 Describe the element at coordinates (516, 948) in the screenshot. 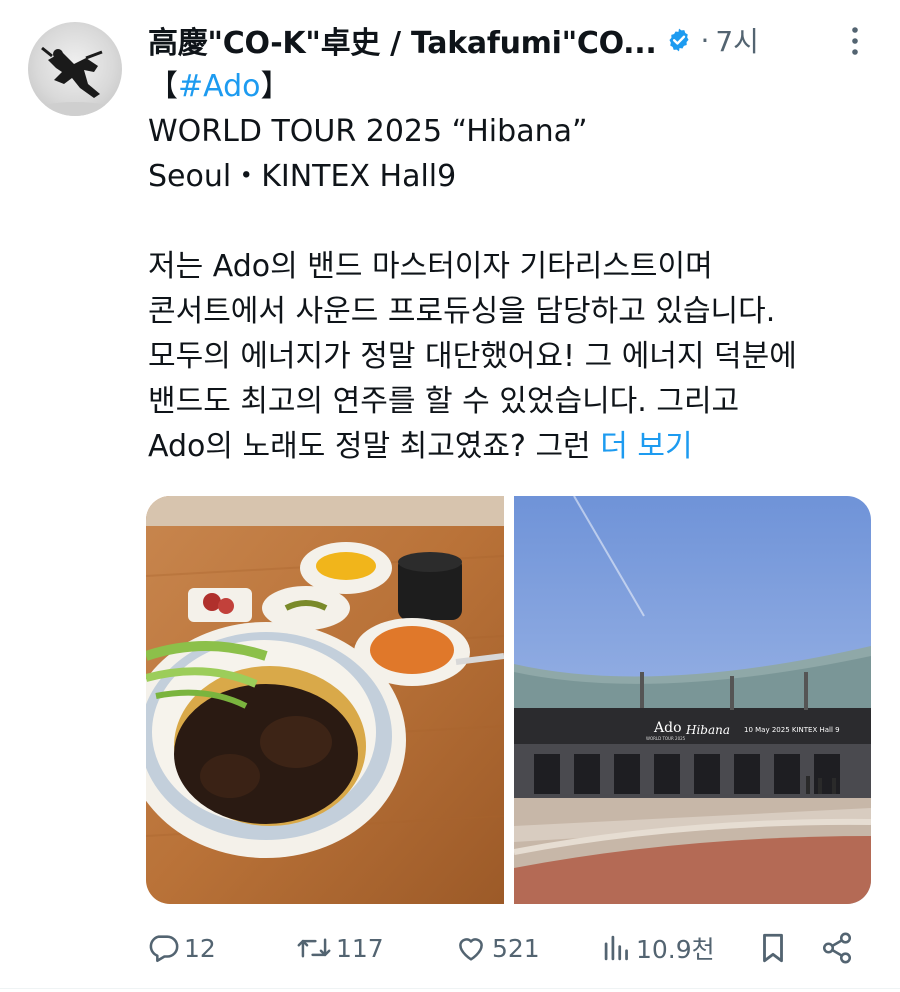

I see `like-count: 521` at that location.